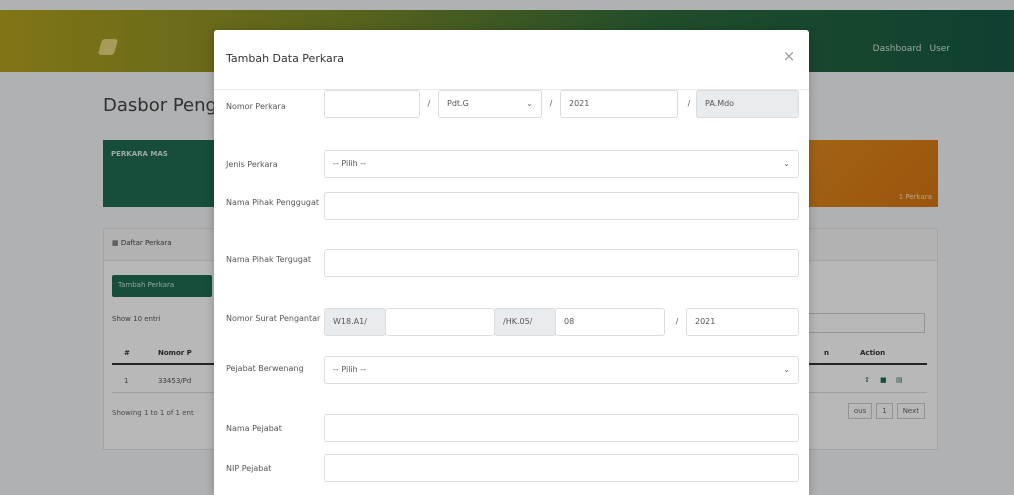 The height and width of the screenshot is (495, 1014). I want to click on row-nomor-perkara: Nomor Perkara / Pdt.G ⌄ / 2021 / PA.Mdo, so click(511, 112).